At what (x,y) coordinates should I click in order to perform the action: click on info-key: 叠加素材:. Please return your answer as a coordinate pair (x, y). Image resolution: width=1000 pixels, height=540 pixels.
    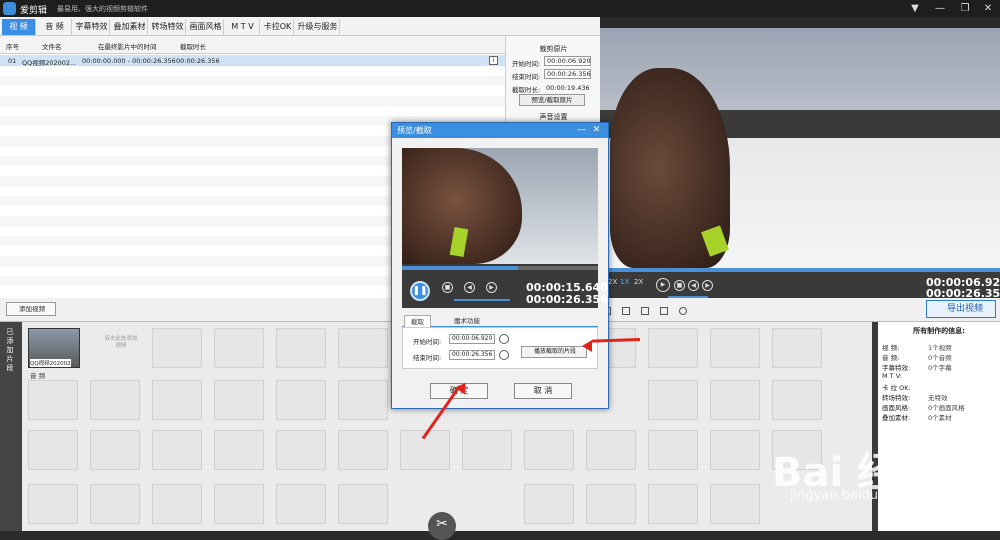
    Looking at the image, I should click on (896, 418).